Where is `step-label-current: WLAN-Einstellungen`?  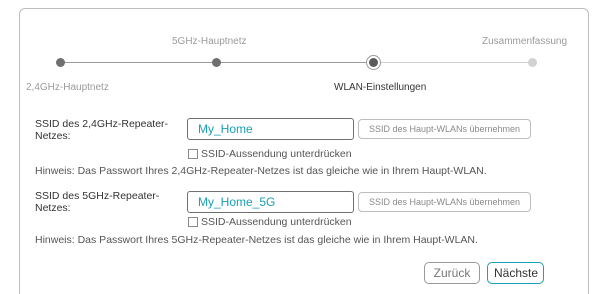
step-label-current: WLAN-Einstellungen is located at coordinates (380, 87).